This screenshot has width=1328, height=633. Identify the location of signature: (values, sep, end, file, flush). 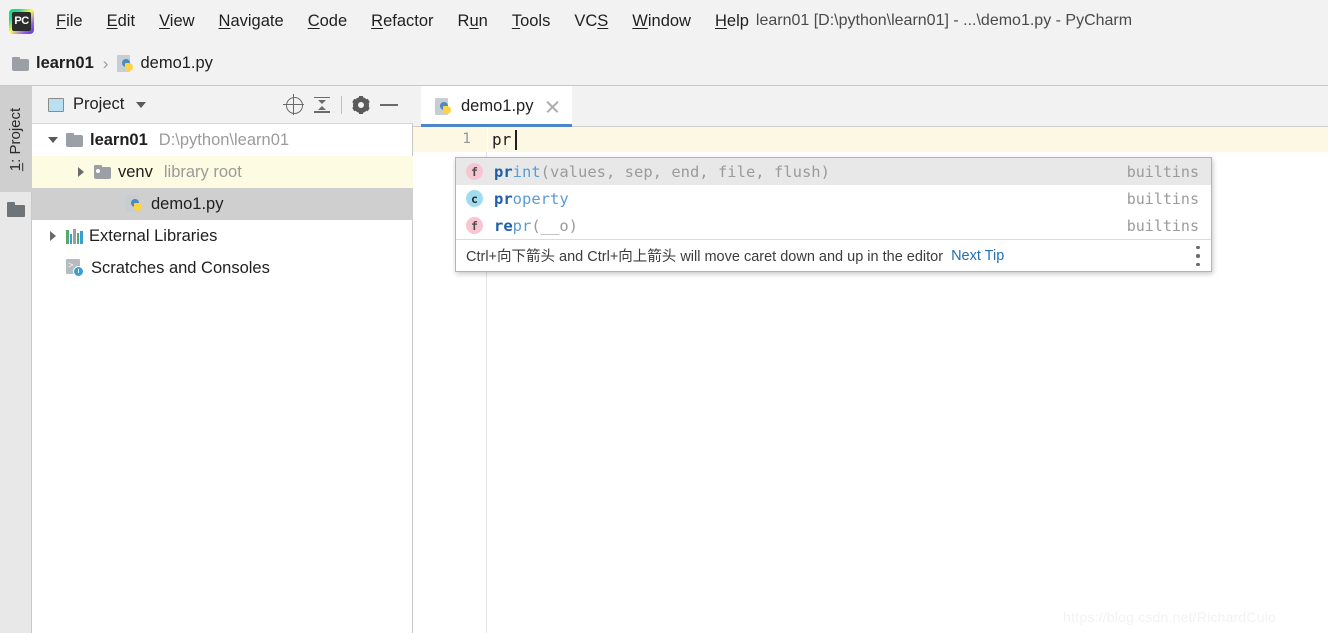
(685, 171).